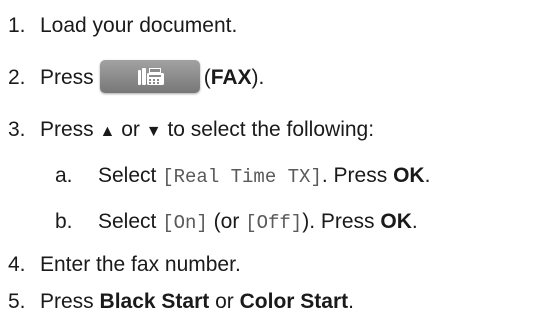  I want to click on step-text: Press (FAX)., so click(152, 78).